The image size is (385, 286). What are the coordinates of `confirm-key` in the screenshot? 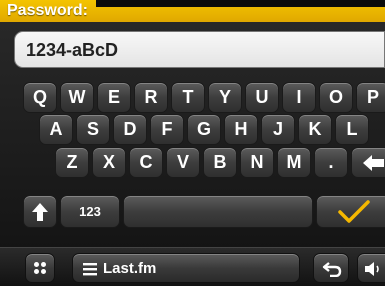 It's located at (350, 211).